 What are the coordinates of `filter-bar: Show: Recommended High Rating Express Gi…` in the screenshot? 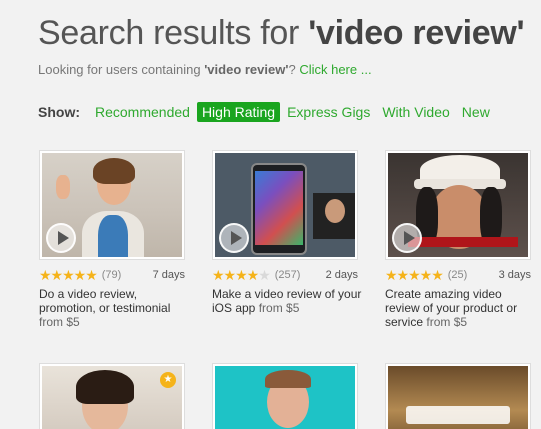 It's located at (267, 112).